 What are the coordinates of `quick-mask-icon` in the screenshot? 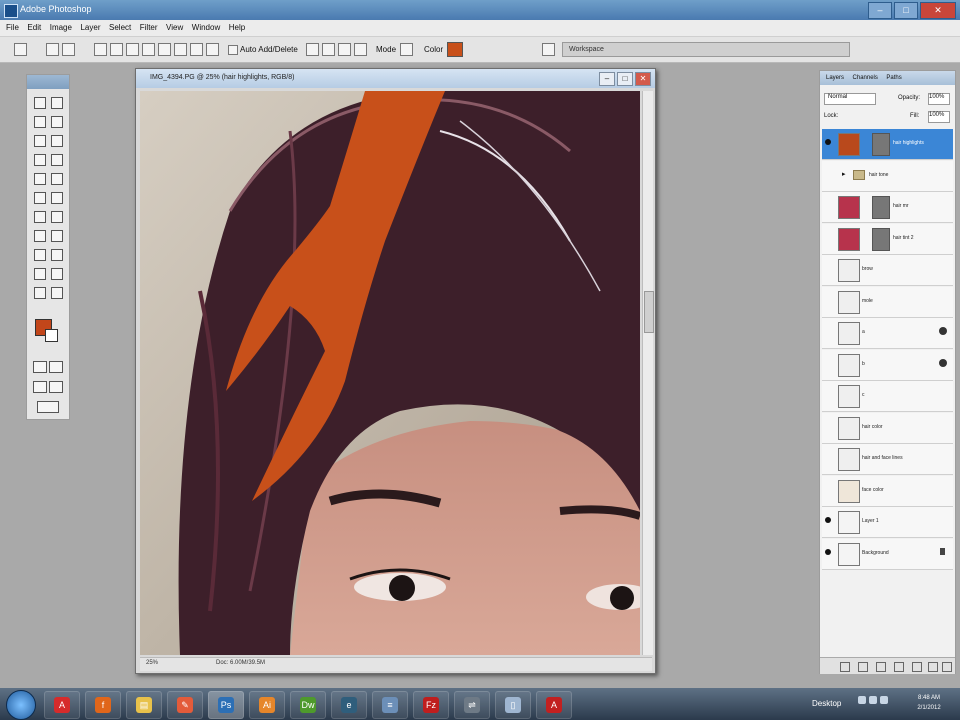 It's located at (56, 367).